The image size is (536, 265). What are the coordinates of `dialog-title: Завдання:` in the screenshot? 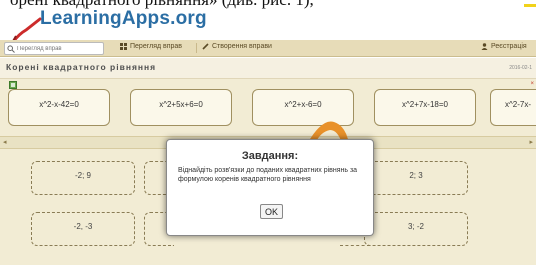 It's located at (270, 156).